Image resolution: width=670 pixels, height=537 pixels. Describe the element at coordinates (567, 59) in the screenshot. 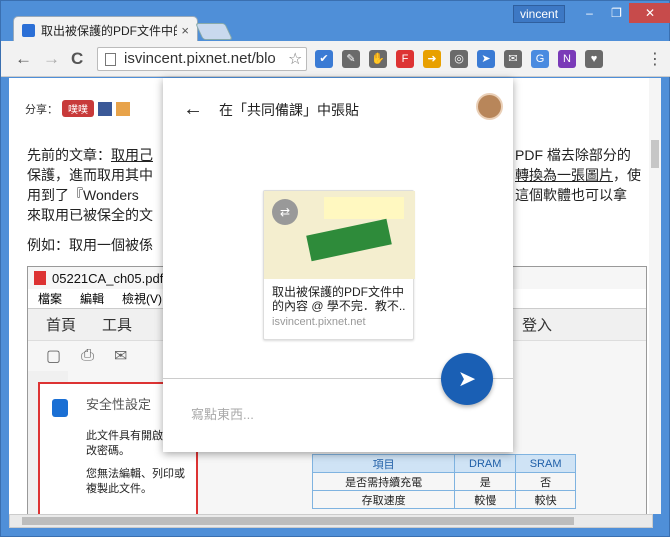

I see `onenote-ext-icon: N` at that location.